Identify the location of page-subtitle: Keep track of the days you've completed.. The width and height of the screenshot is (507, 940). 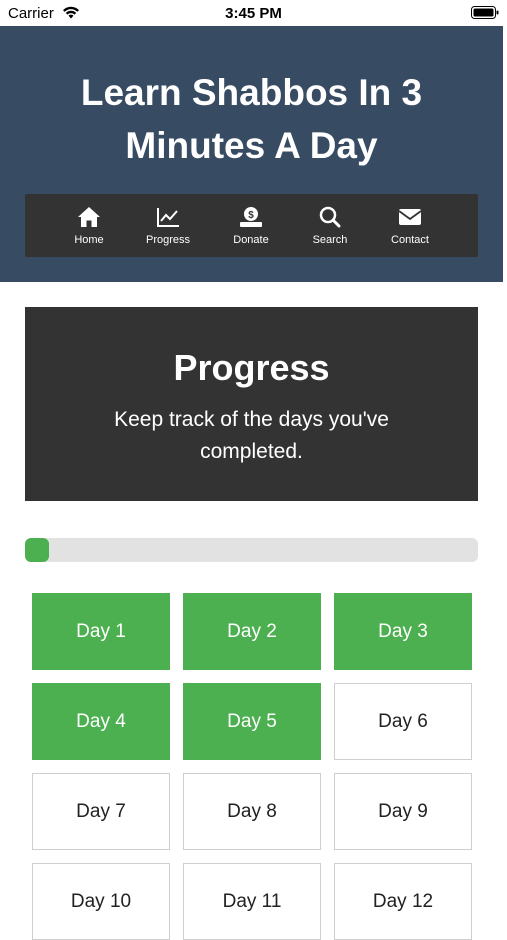
(251, 435).